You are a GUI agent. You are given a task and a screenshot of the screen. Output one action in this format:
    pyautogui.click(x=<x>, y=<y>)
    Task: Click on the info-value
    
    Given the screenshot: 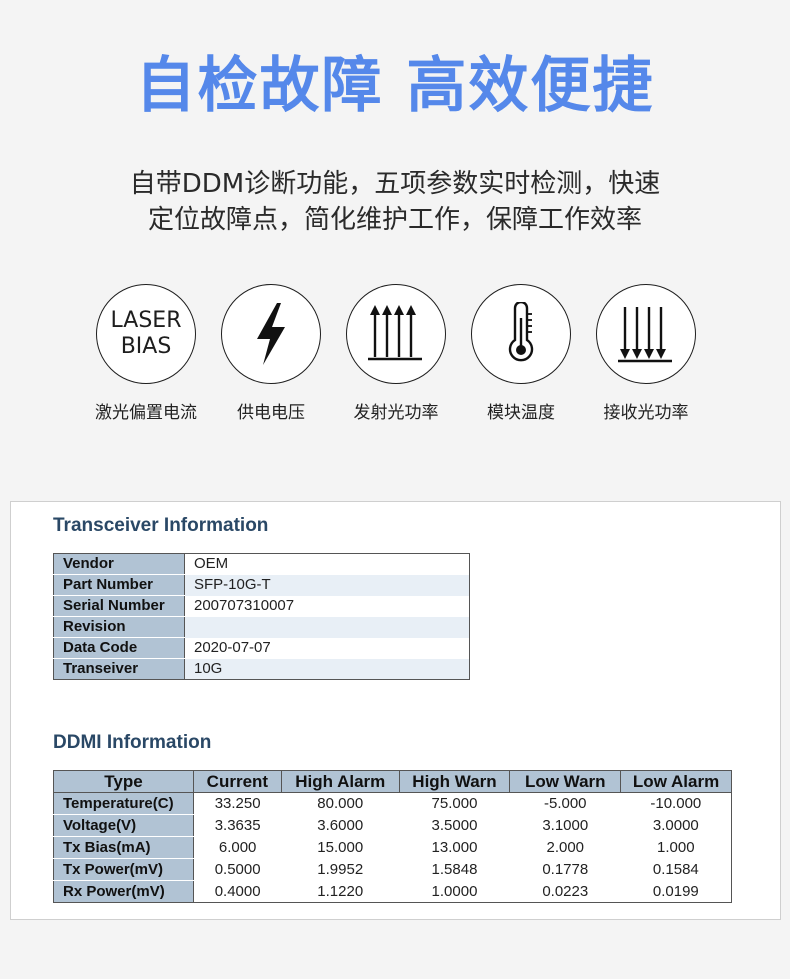 What is the action you would take?
    pyautogui.click(x=327, y=627)
    